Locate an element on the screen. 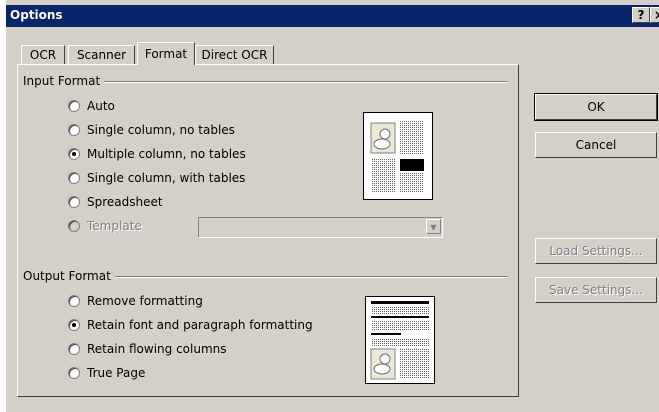  background-strip is located at coordinates (3, 206).